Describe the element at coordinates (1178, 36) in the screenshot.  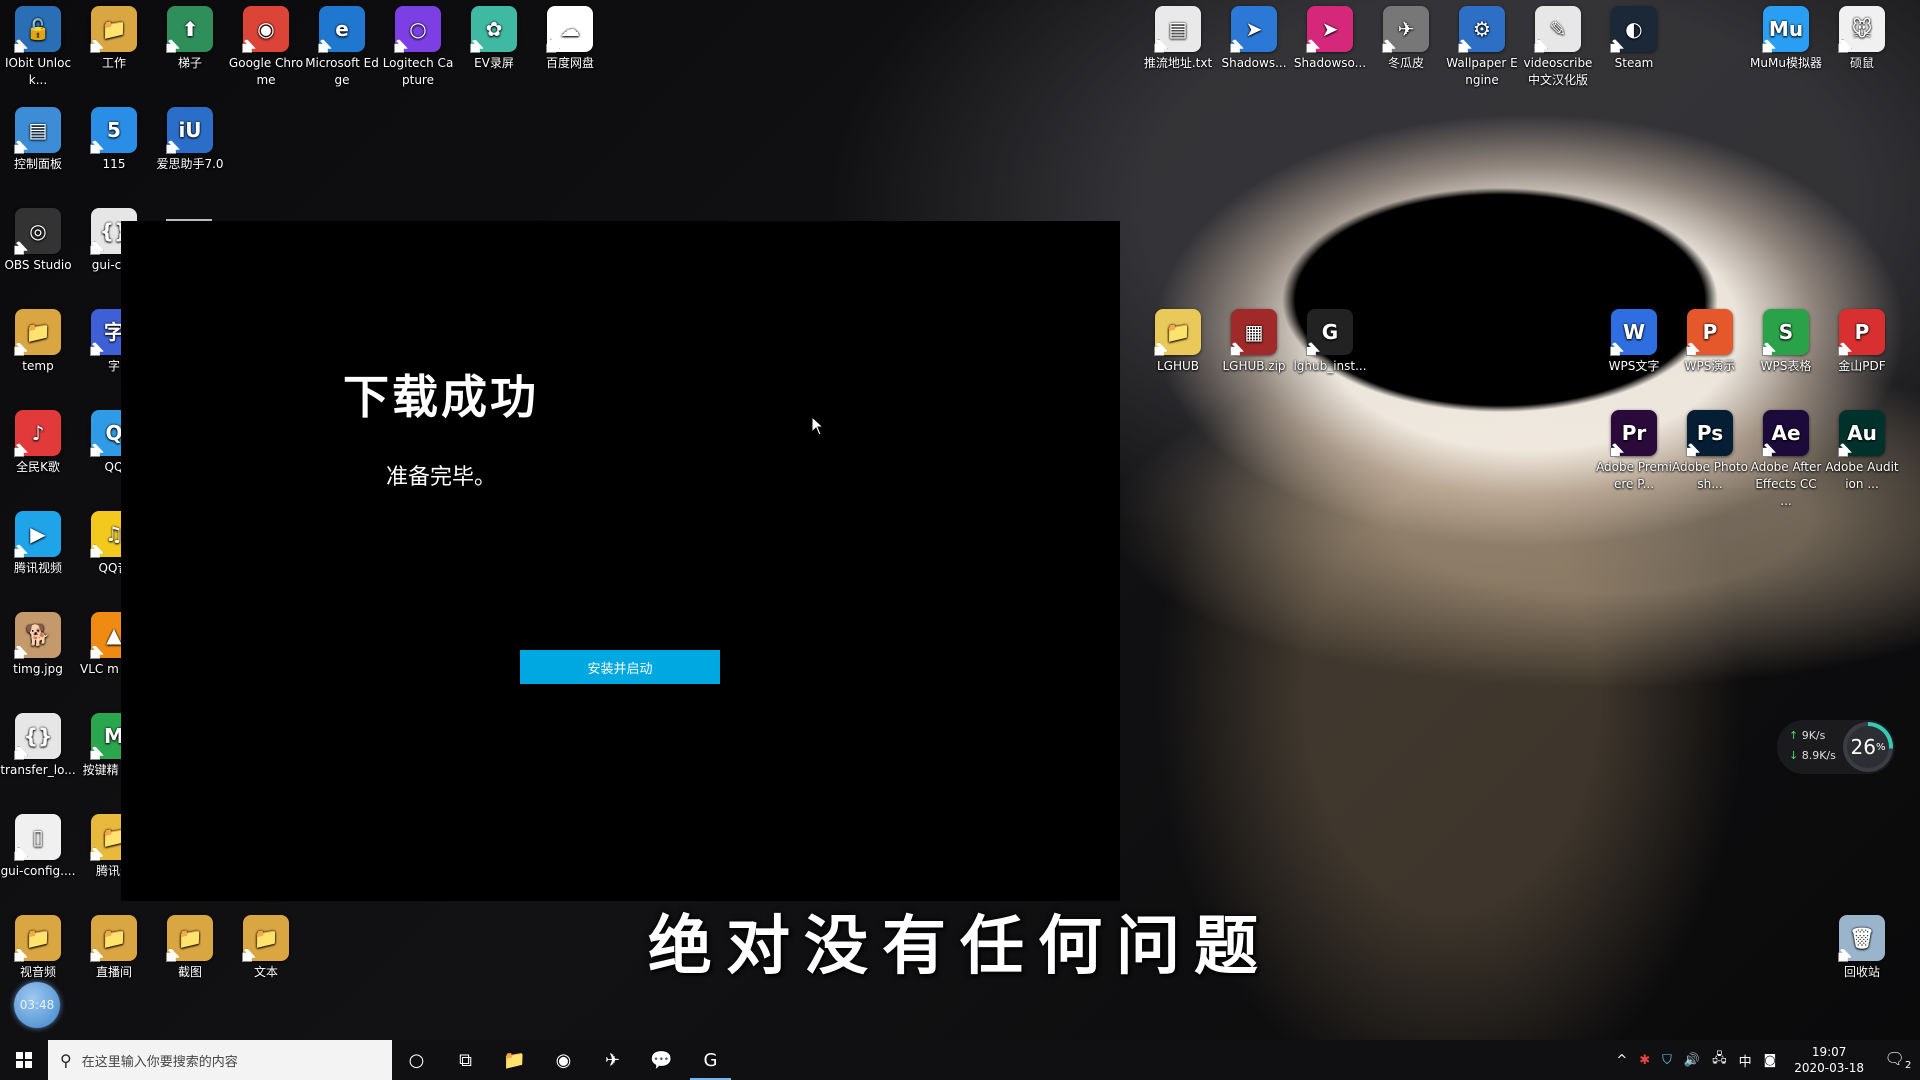
I see `desktop.icons_right-desktop-icon: ▤ 推流地址.txt` at that location.